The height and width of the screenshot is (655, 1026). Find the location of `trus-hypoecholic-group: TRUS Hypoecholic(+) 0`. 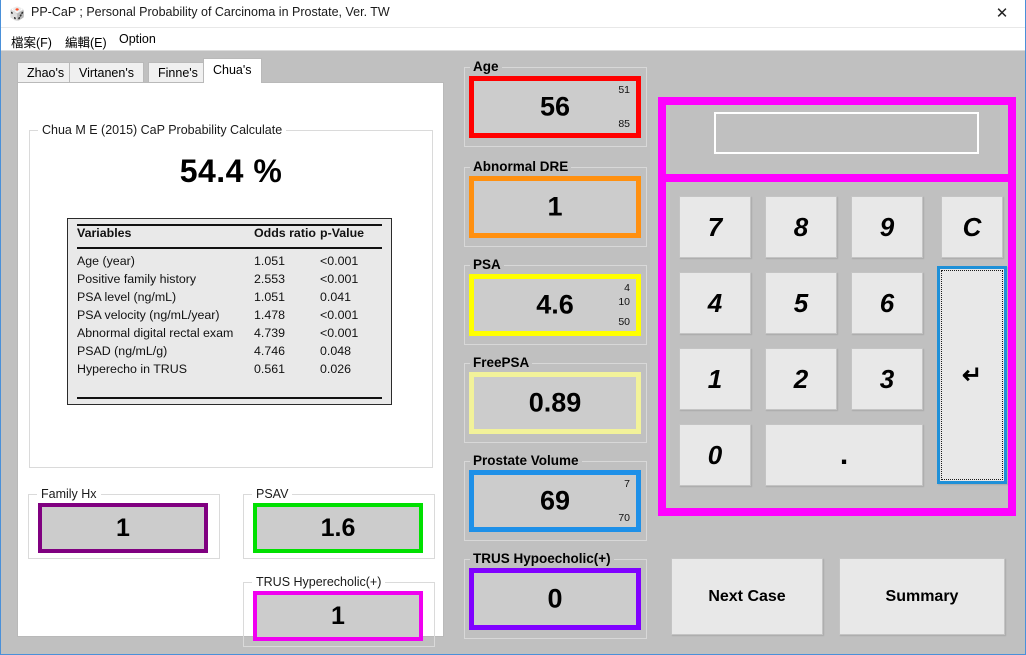

trus-hypoecholic-group: TRUS Hypoecholic(+) 0 is located at coordinates (555, 595).